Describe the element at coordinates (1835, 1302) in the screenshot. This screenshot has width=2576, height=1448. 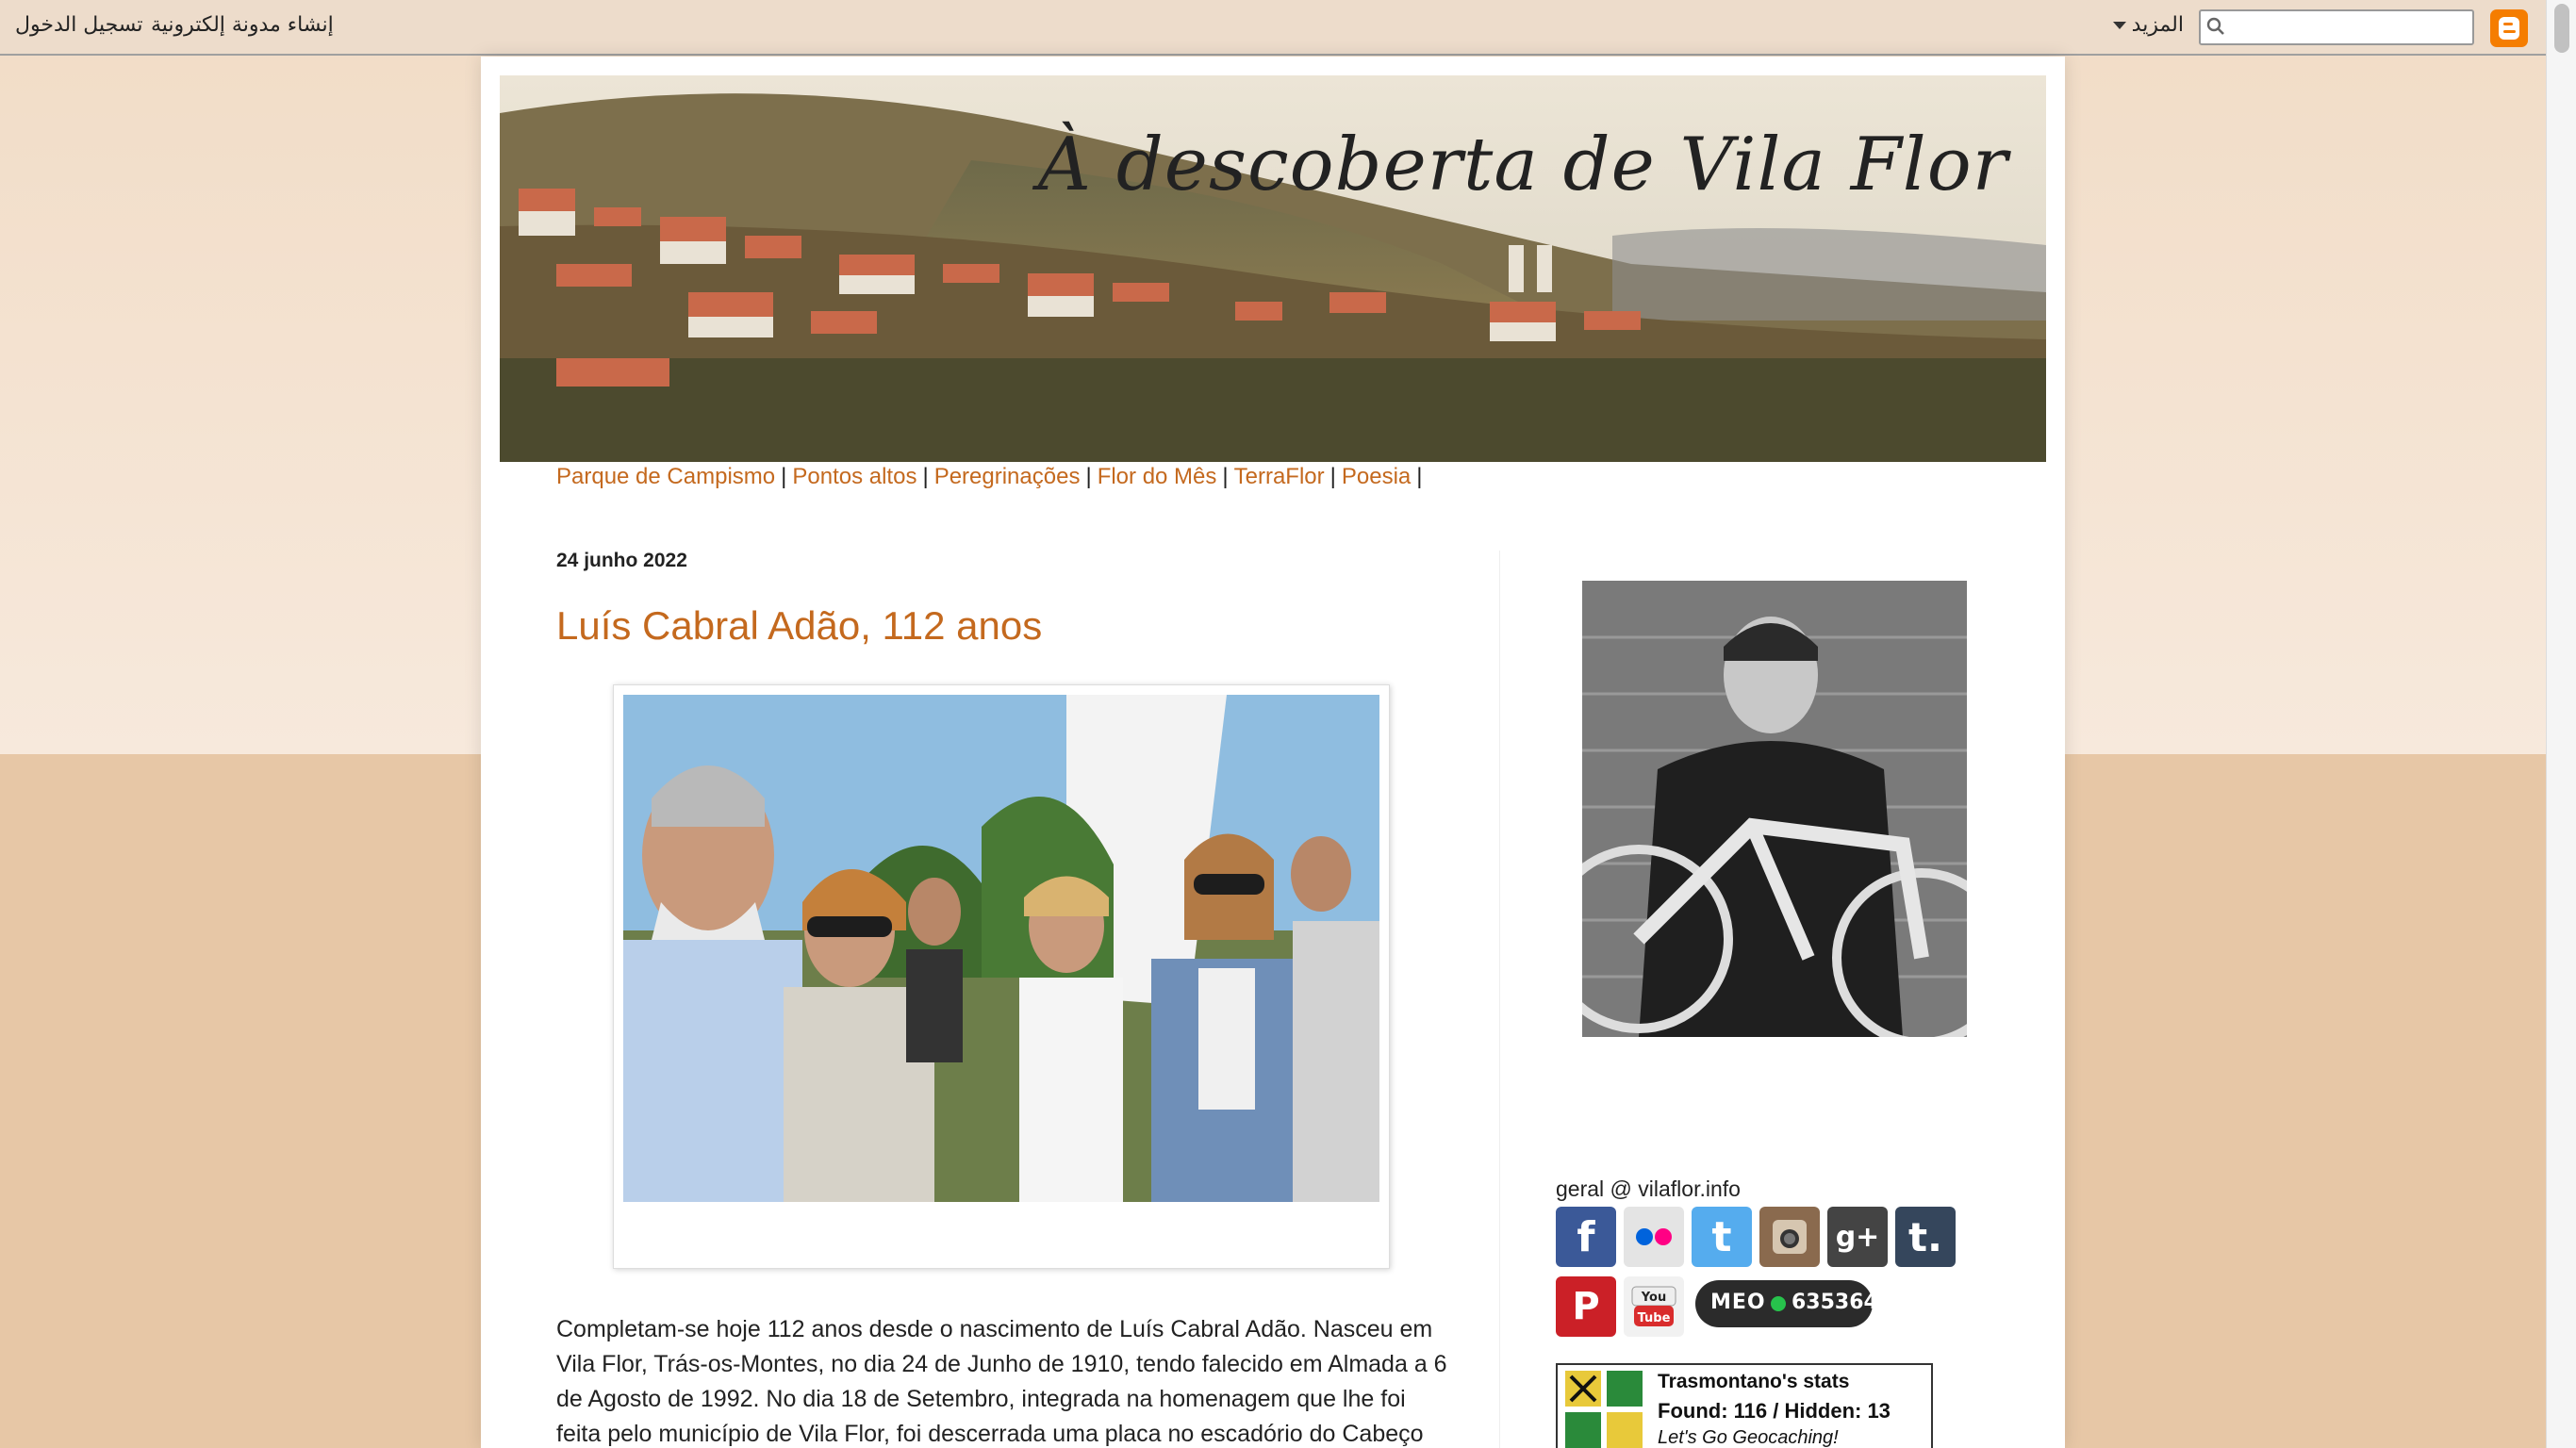
I see `visit-count: 635364` at that location.